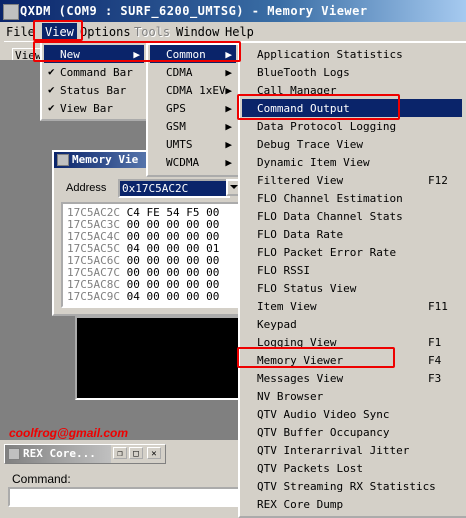 This screenshot has width=466, height=518. I want to click on submenu-common: Common ▶, so click(193, 54).